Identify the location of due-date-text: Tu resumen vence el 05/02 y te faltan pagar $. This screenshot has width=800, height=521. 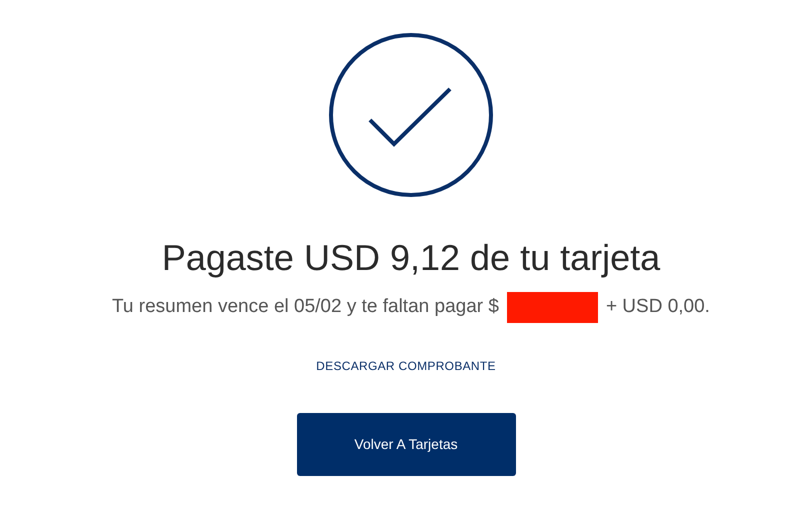
(305, 307).